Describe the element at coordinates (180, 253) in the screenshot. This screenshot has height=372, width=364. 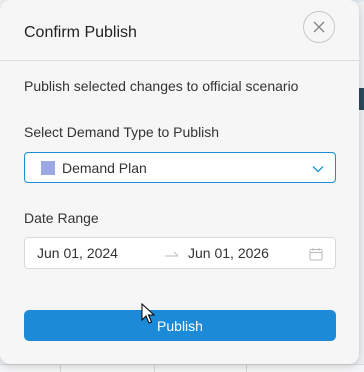
I see `date-range-picker: Jun 01, 2024 Jun 01, 2026` at that location.